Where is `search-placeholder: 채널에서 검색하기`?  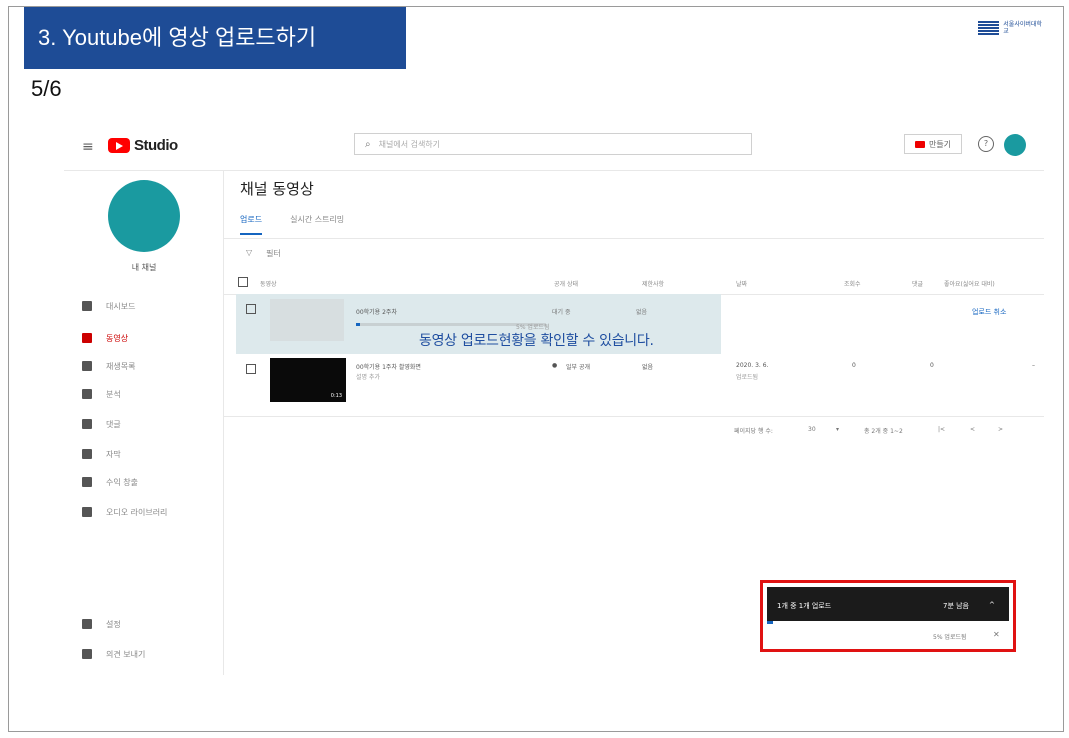
search-placeholder: 채널에서 검색하기 is located at coordinates (409, 144).